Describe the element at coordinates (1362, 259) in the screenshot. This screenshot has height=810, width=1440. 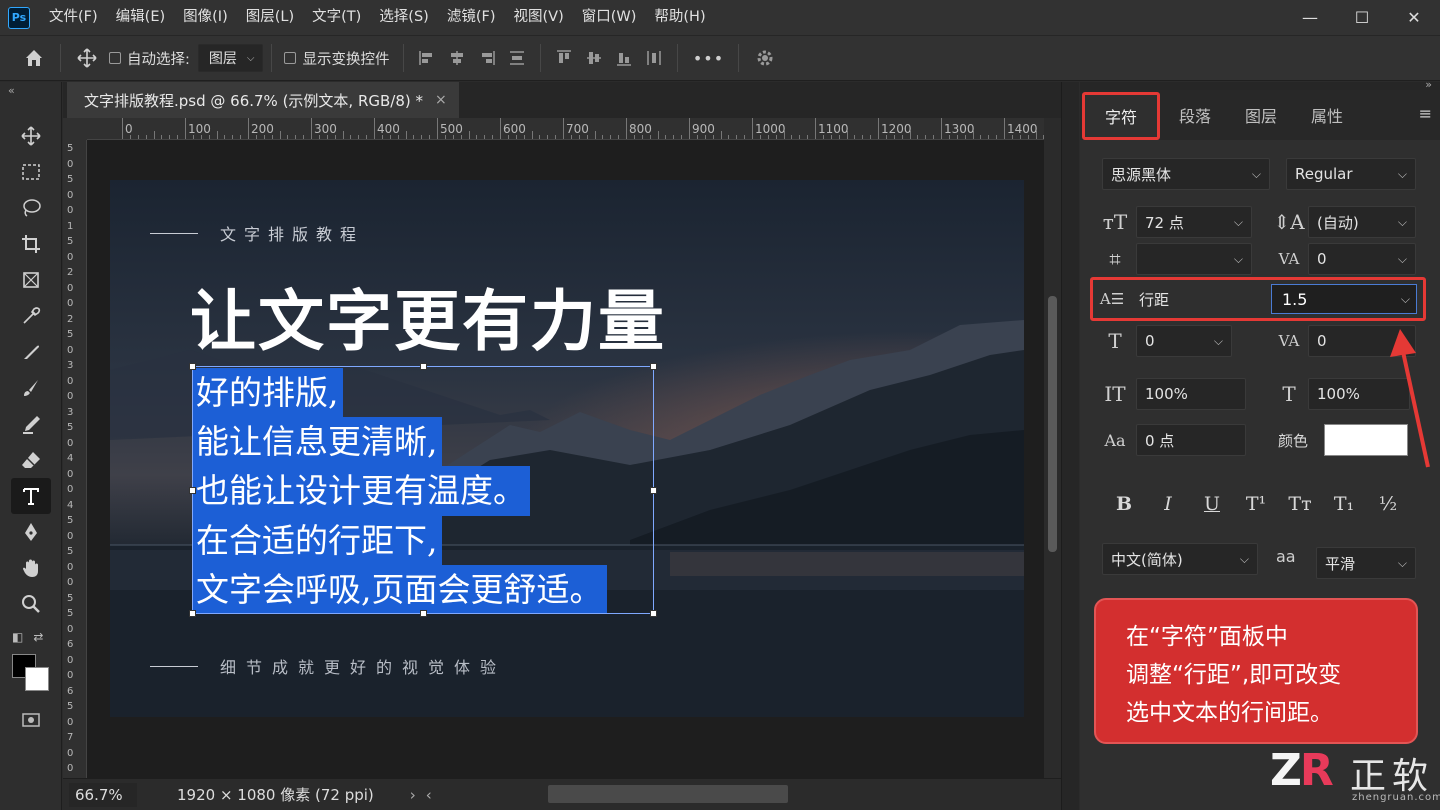
I see `tracking-dropdown: 0 ⌵` at that location.